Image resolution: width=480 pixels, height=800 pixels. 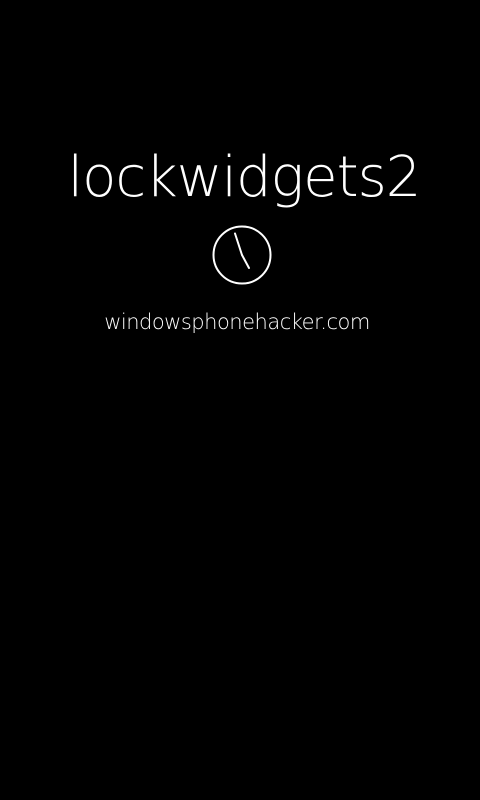 What do you see at coordinates (237, 322) in the screenshot?
I see `website-link: windowsphonehacker.com` at bounding box center [237, 322].